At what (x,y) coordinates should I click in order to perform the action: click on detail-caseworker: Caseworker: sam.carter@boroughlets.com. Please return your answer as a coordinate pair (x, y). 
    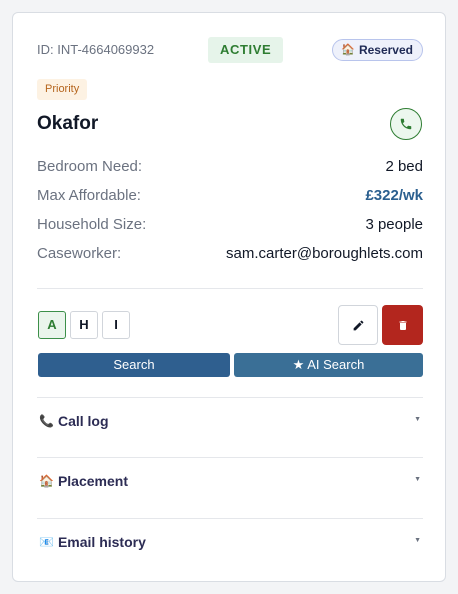
    Looking at the image, I should click on (230, 255).